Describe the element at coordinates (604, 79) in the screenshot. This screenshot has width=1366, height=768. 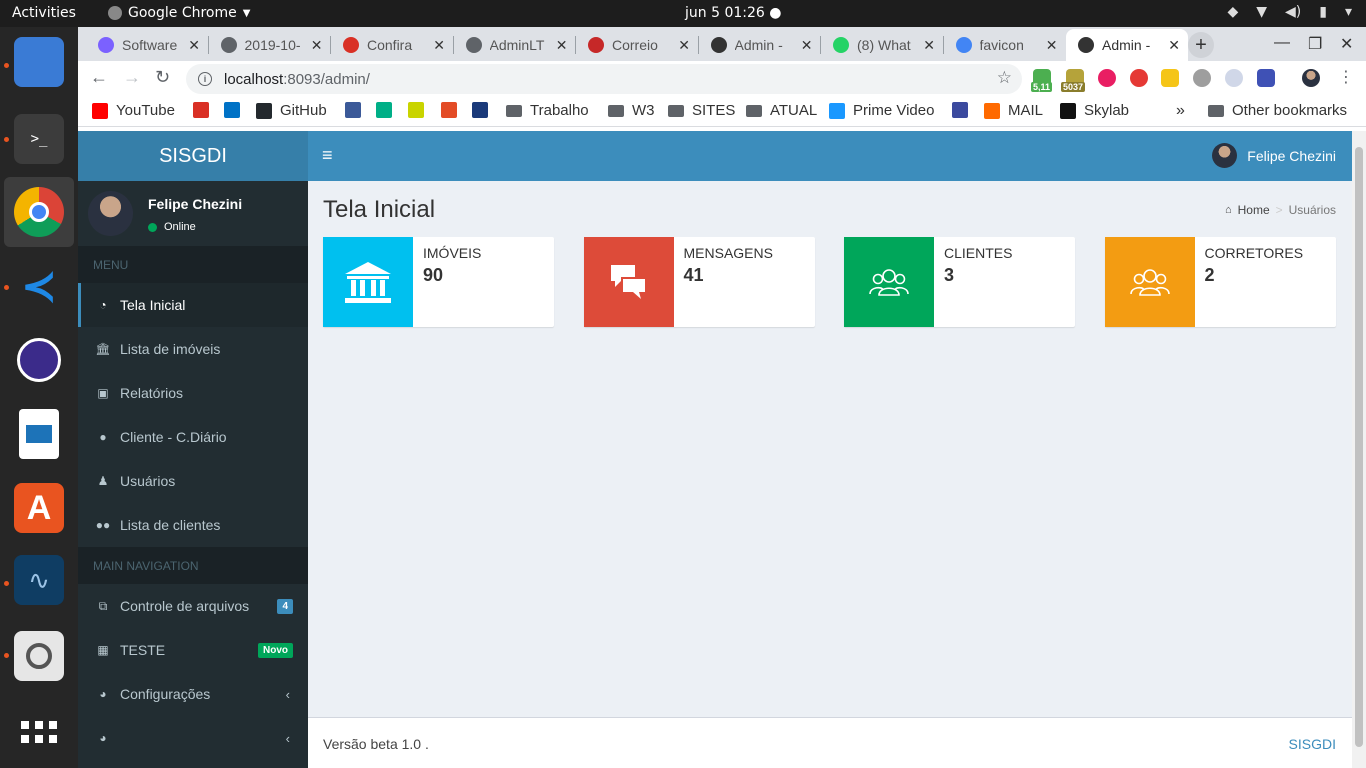
I see `address-bar: i localhost:8093/admin/ ☆` at that location.